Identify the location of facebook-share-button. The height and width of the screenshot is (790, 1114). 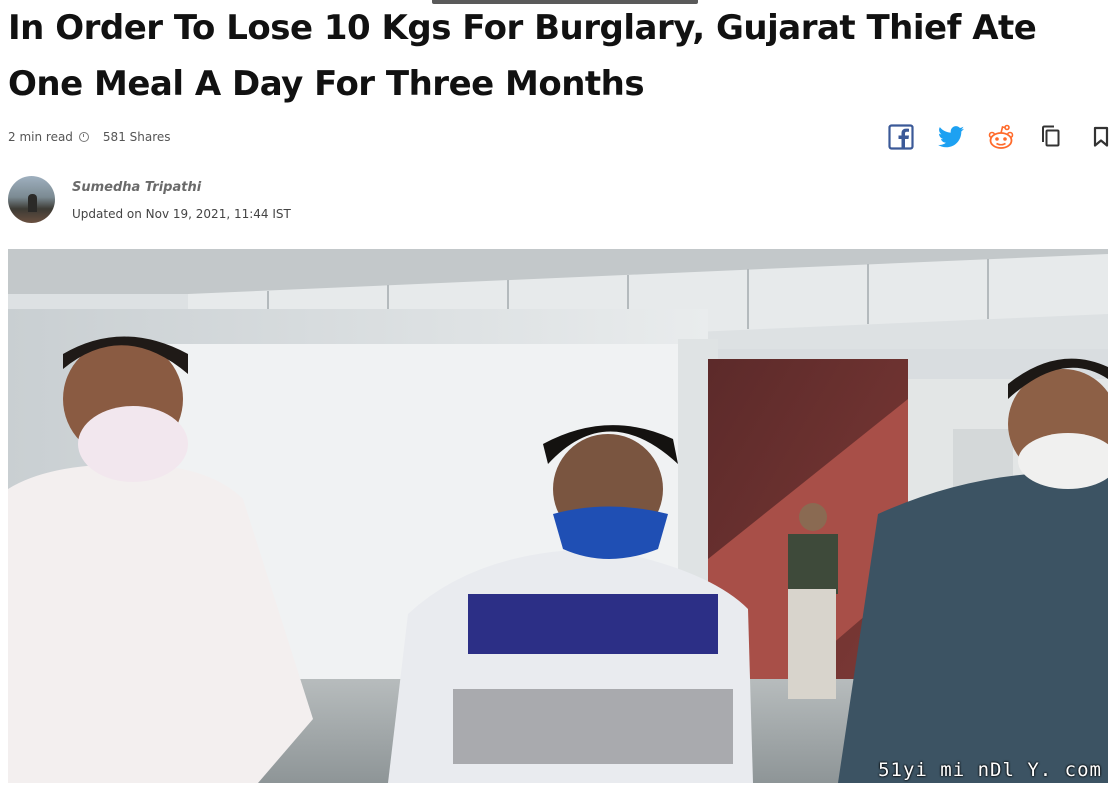
(901, 137).